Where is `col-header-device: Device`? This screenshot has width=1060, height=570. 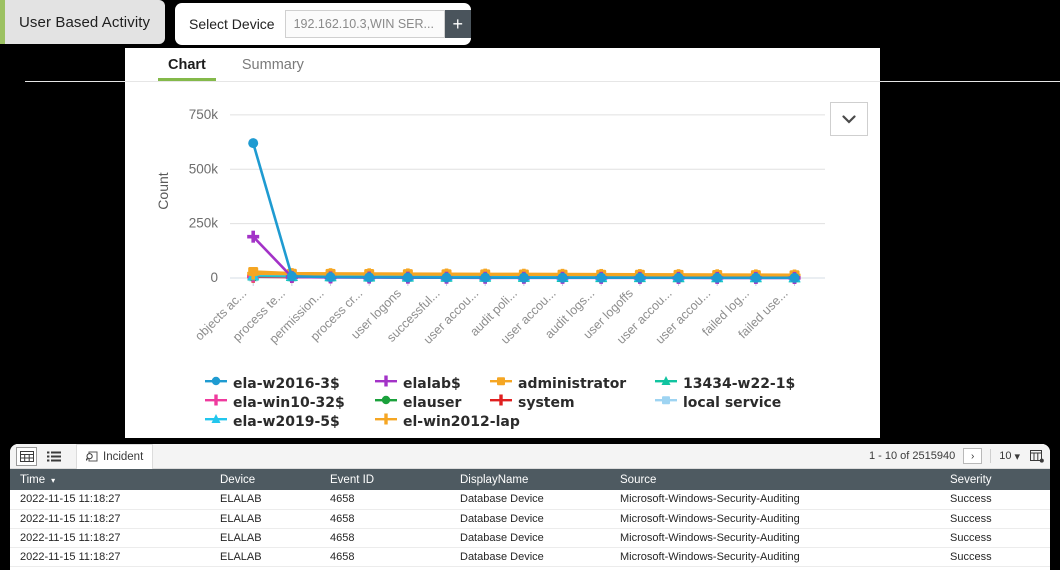 col-header-device: Device is located at coordinates (265, 479).